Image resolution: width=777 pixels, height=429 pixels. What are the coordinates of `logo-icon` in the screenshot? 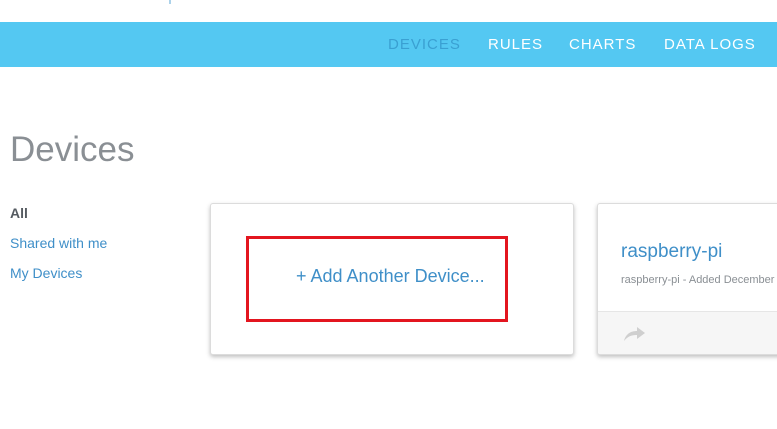 It's located at (170, 2).